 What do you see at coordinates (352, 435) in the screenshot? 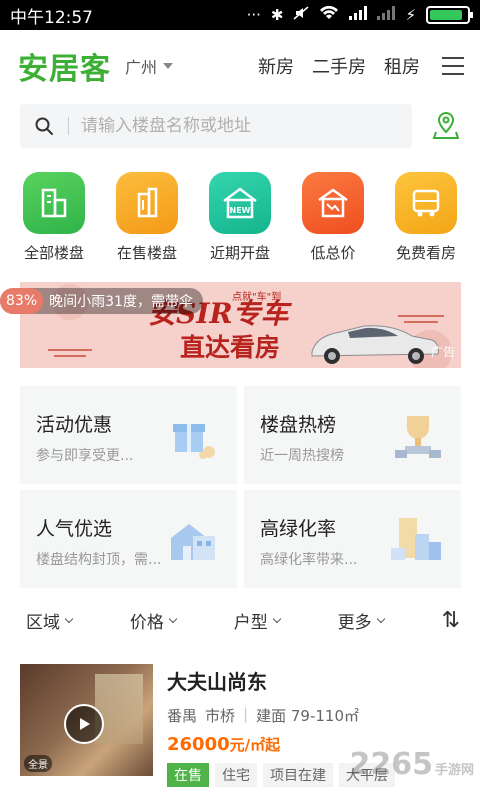
I see `card-hot-list: 楼盘热榜 近一周热搜榜` at bounding box center [352, 435].